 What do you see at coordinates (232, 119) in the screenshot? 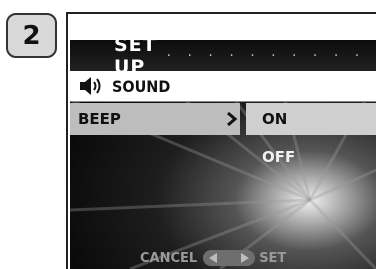
I see `chevron-right-icon` at bounding box center [232, 119].